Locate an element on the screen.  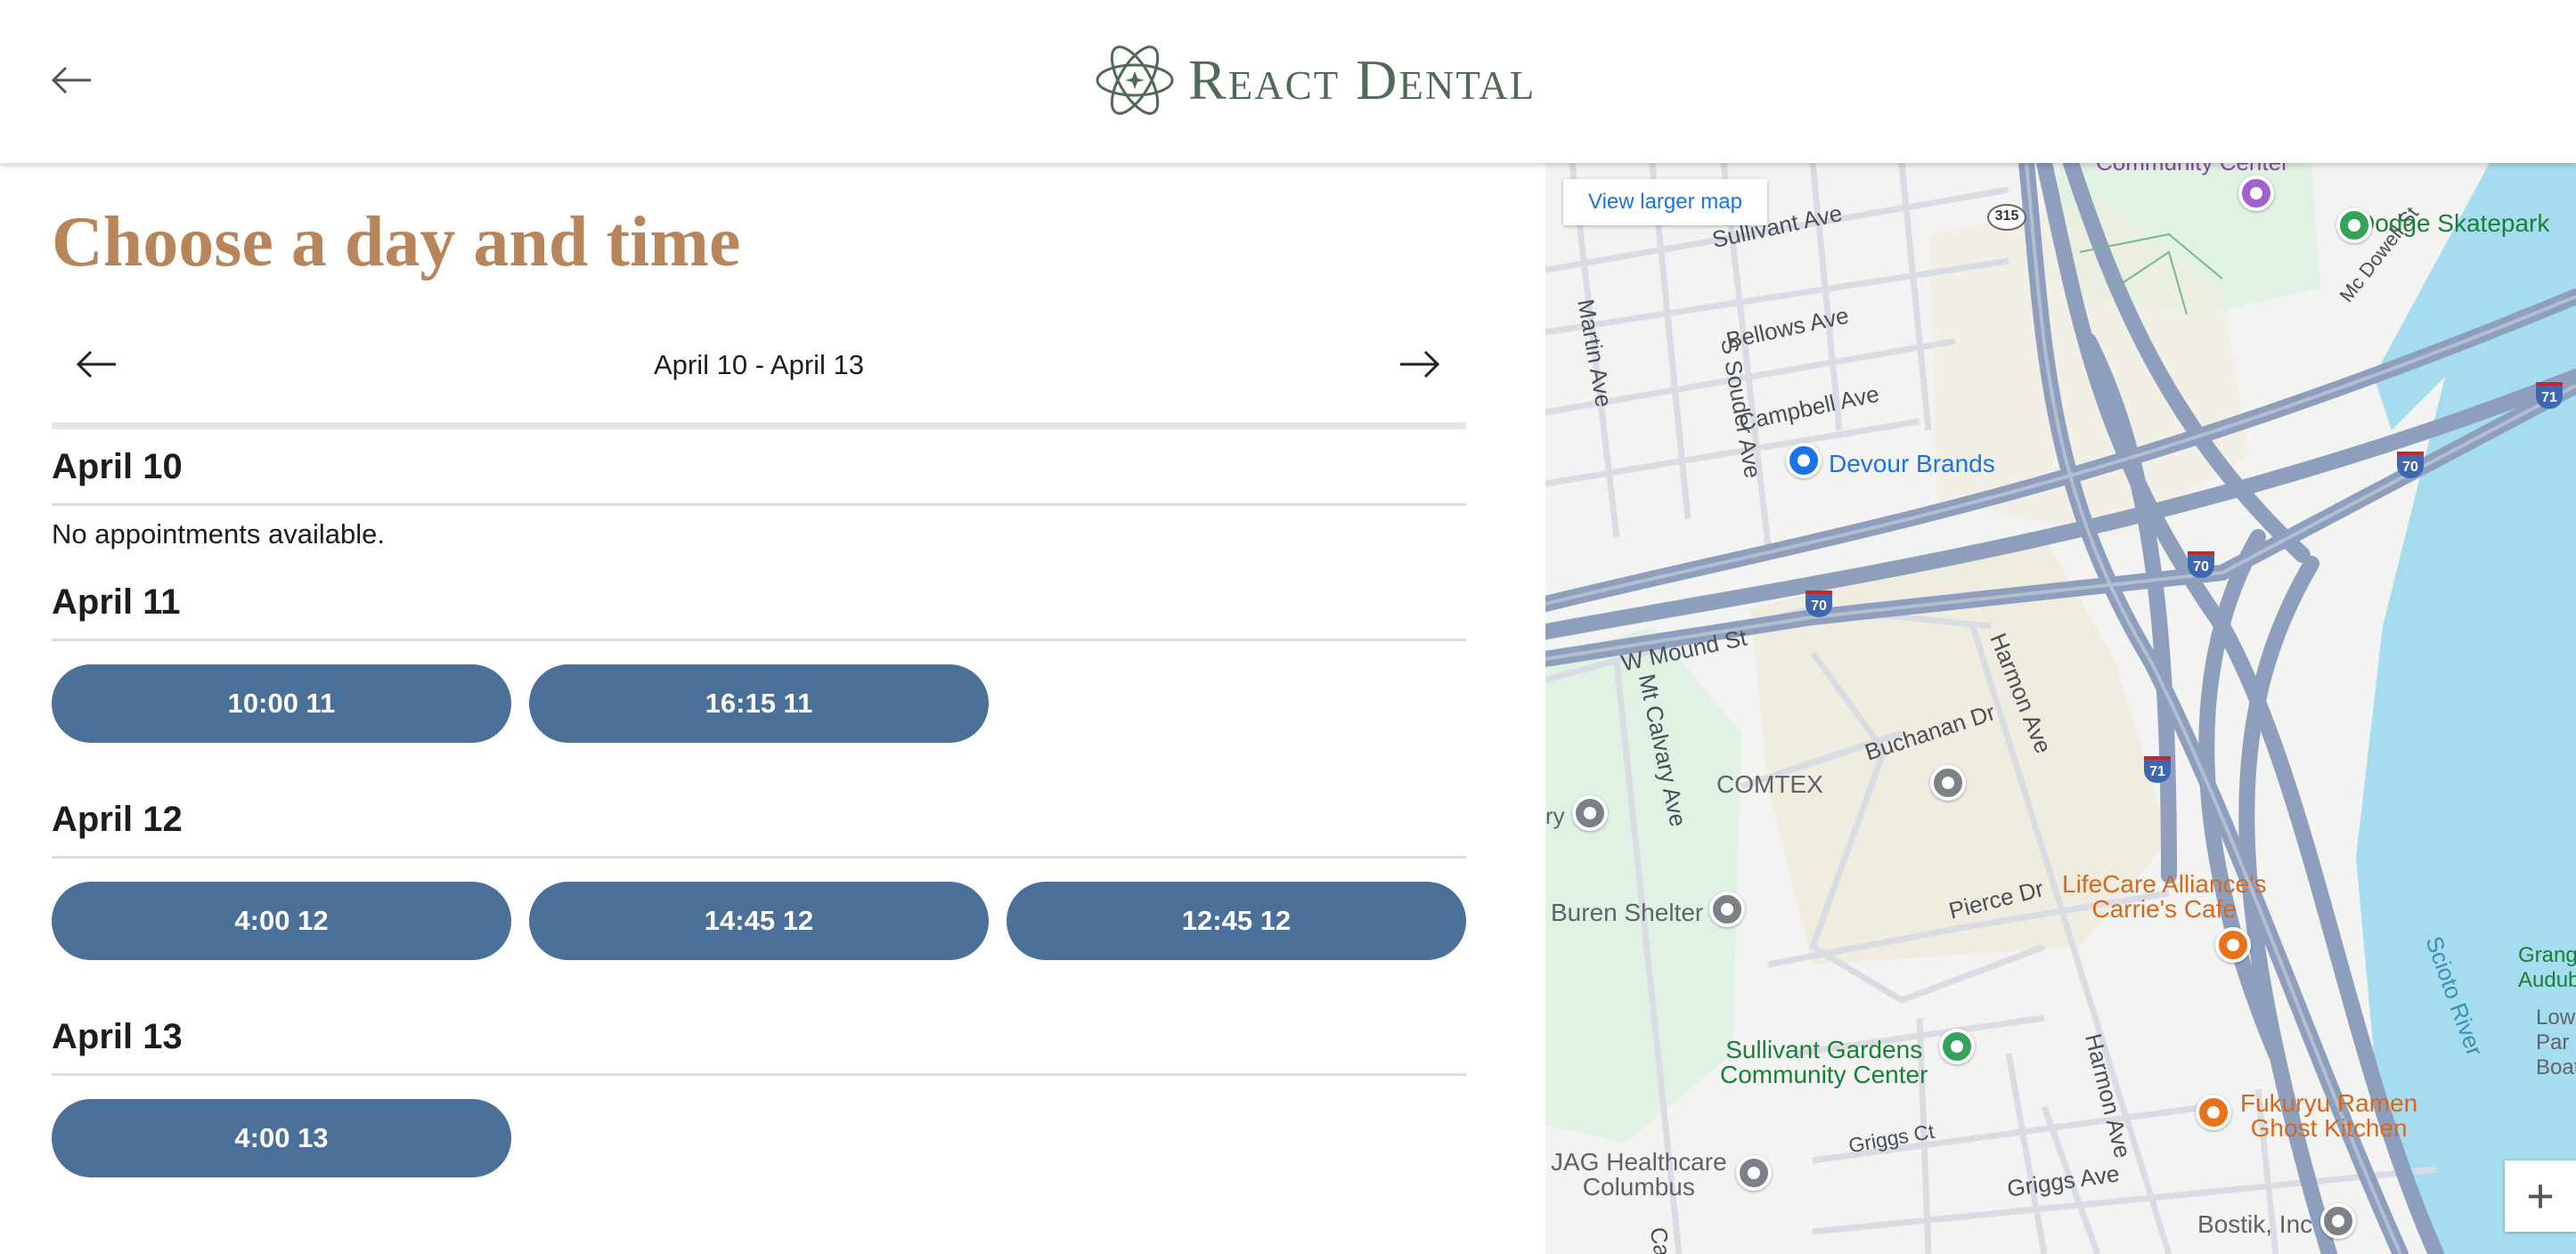
time-slot-button: 4:00 13 is located at coordinates (281, 1138).